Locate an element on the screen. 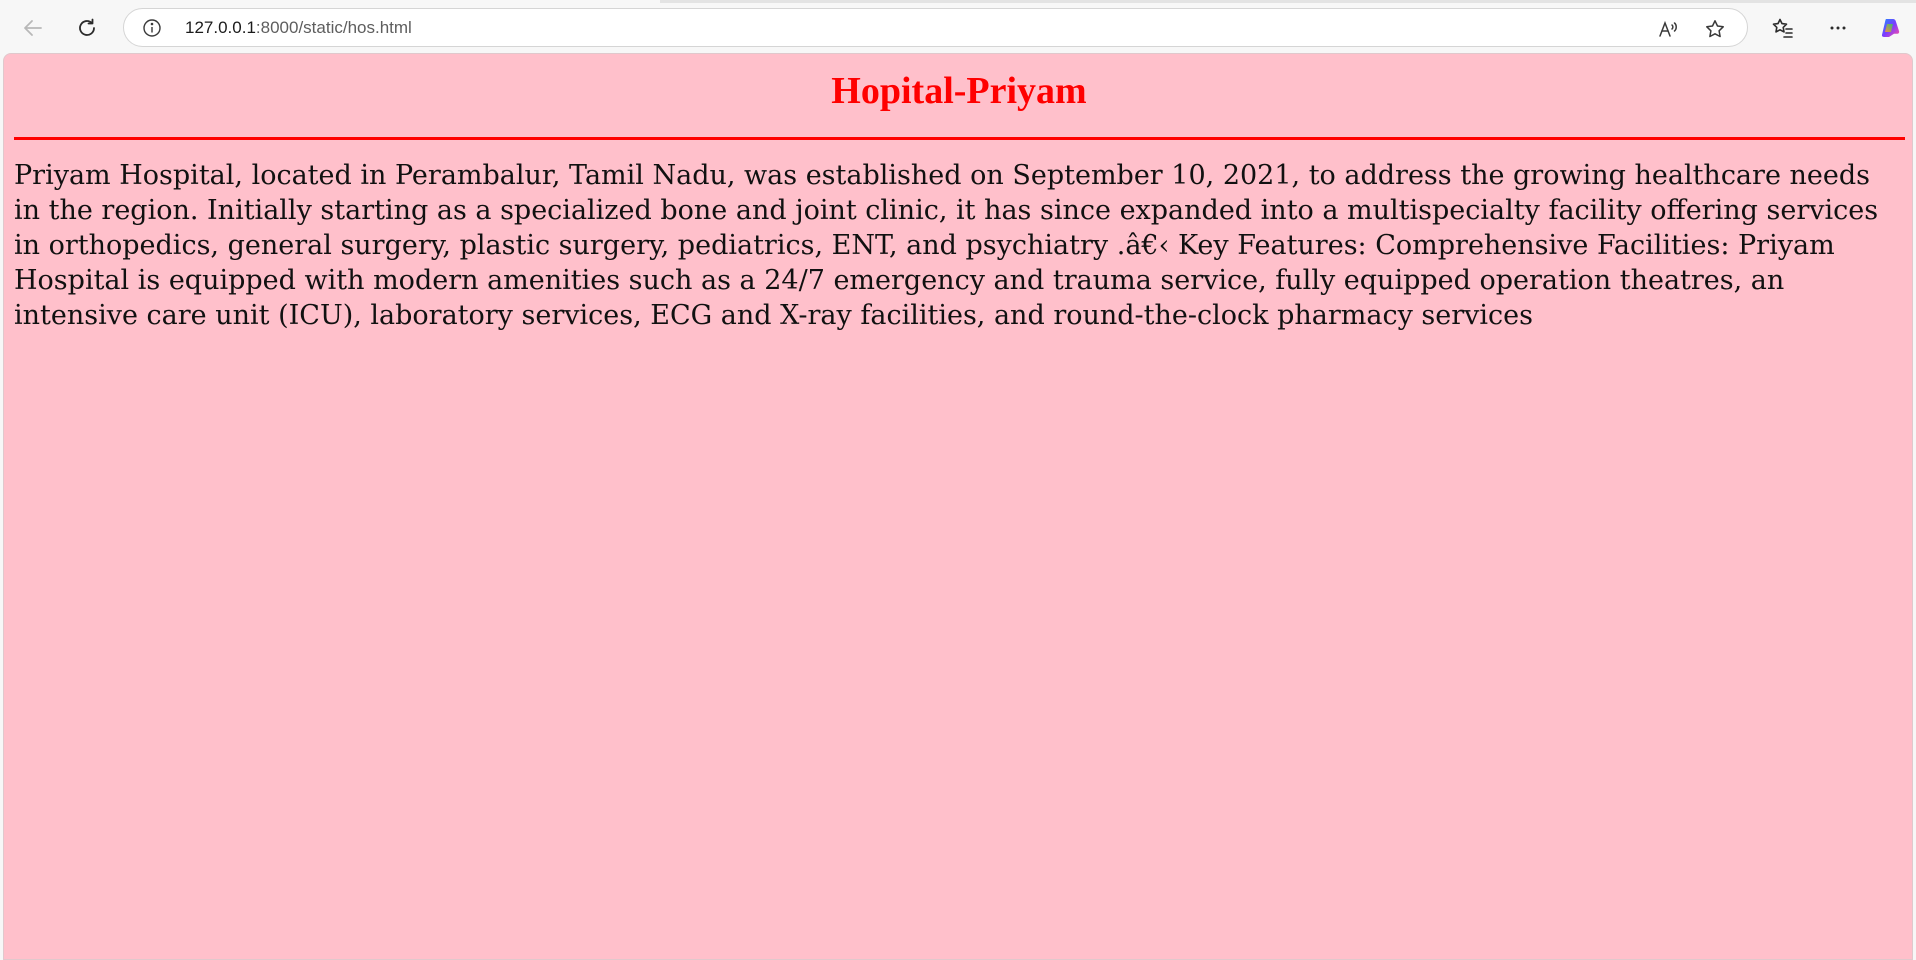 Image resolution: width=1916 pixels, height=960 pixels. copilot-icon is located at coordinates (1890, 28).